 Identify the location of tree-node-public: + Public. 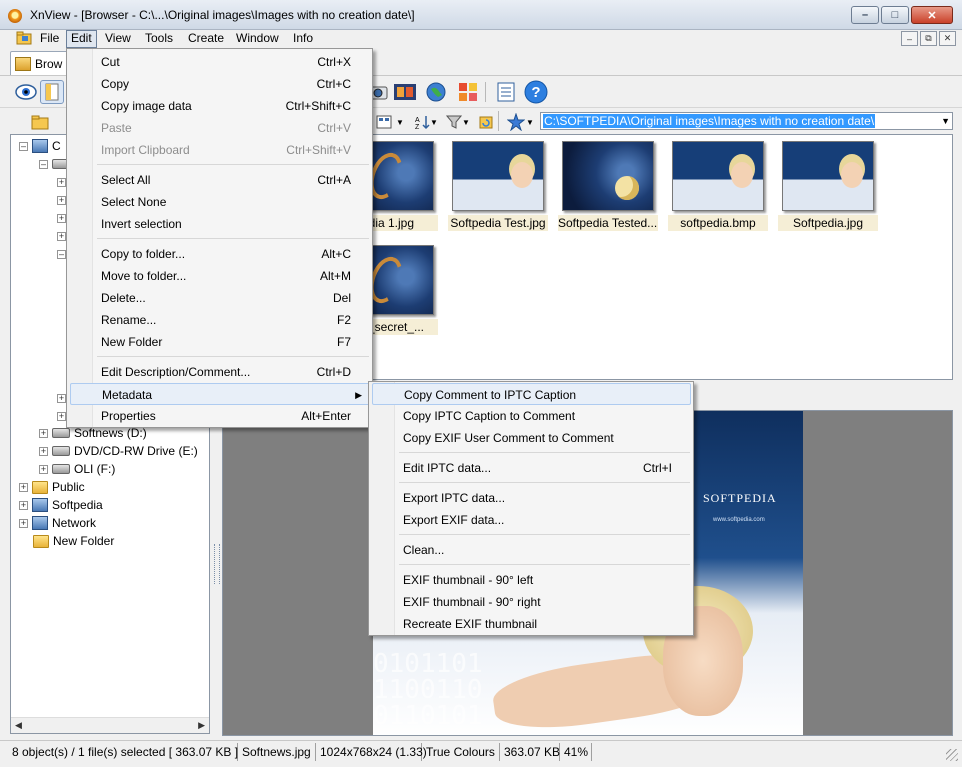
(52, 487).